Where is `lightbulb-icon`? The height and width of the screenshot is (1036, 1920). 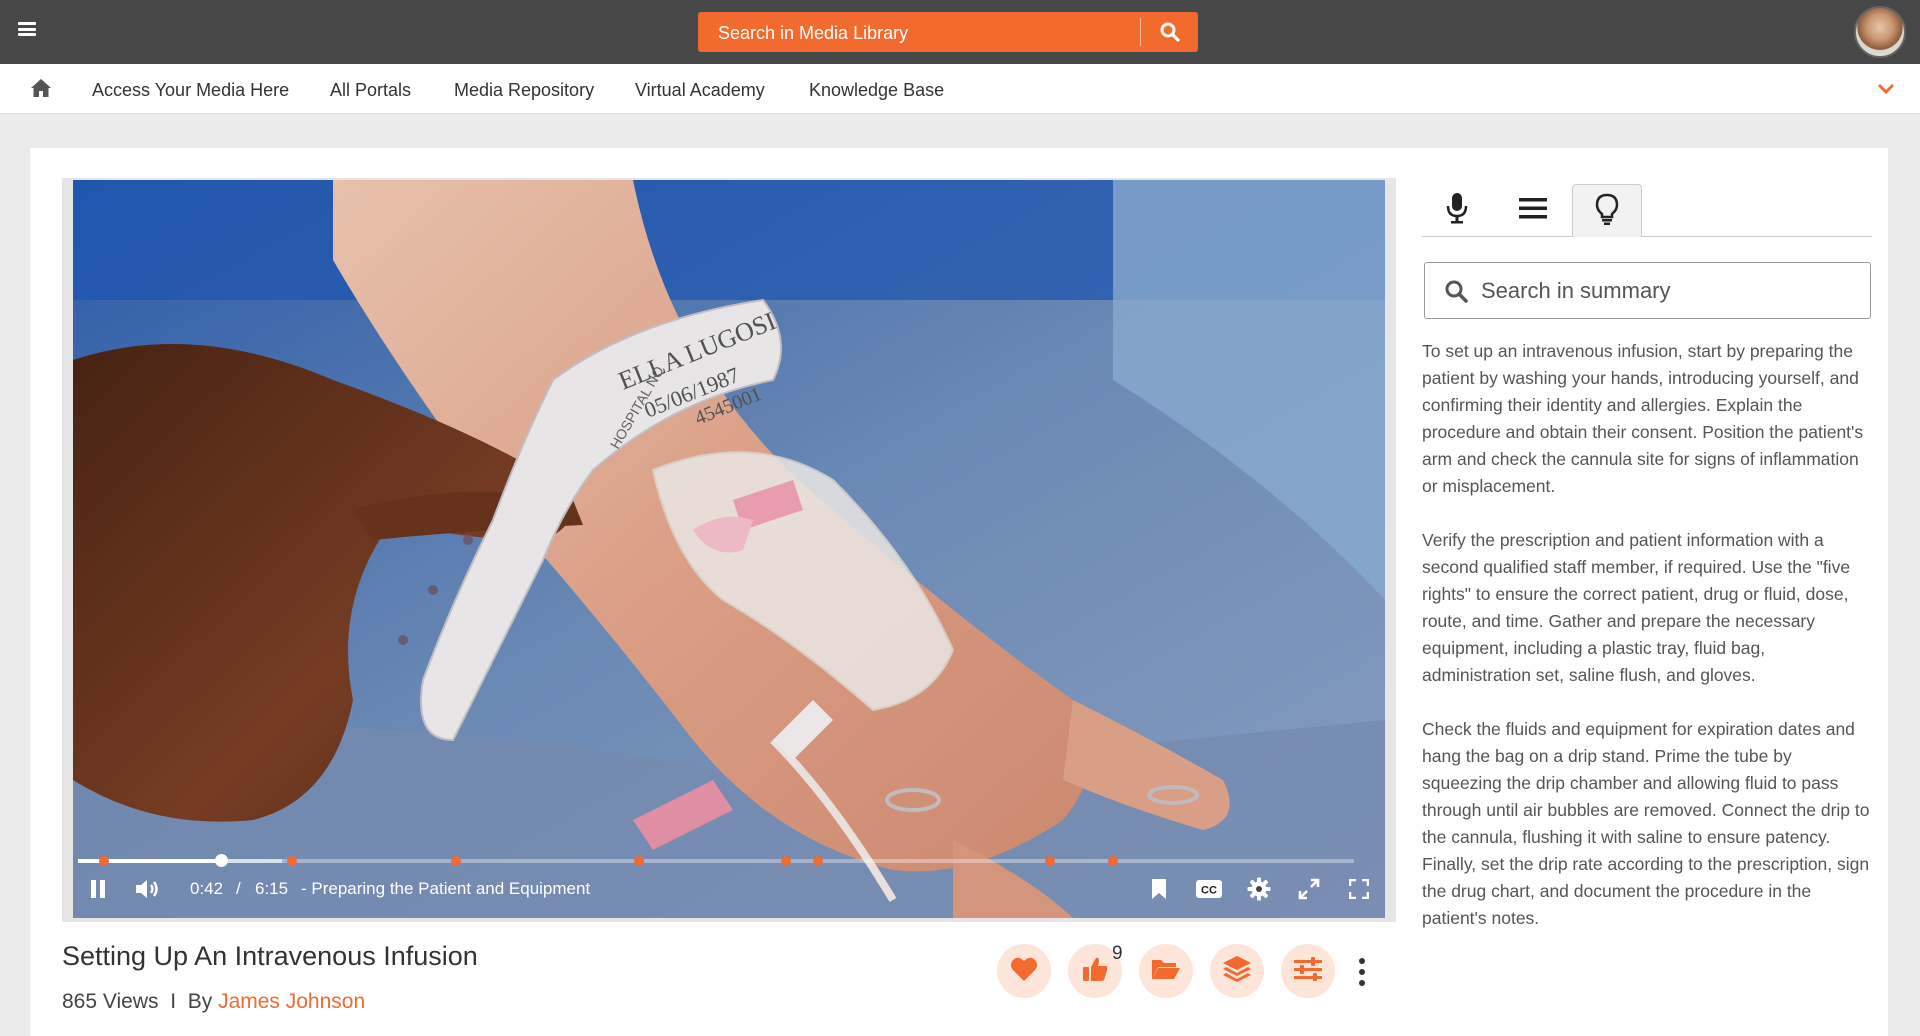
lightbulb-icon is located at coordinates (1607, 211).